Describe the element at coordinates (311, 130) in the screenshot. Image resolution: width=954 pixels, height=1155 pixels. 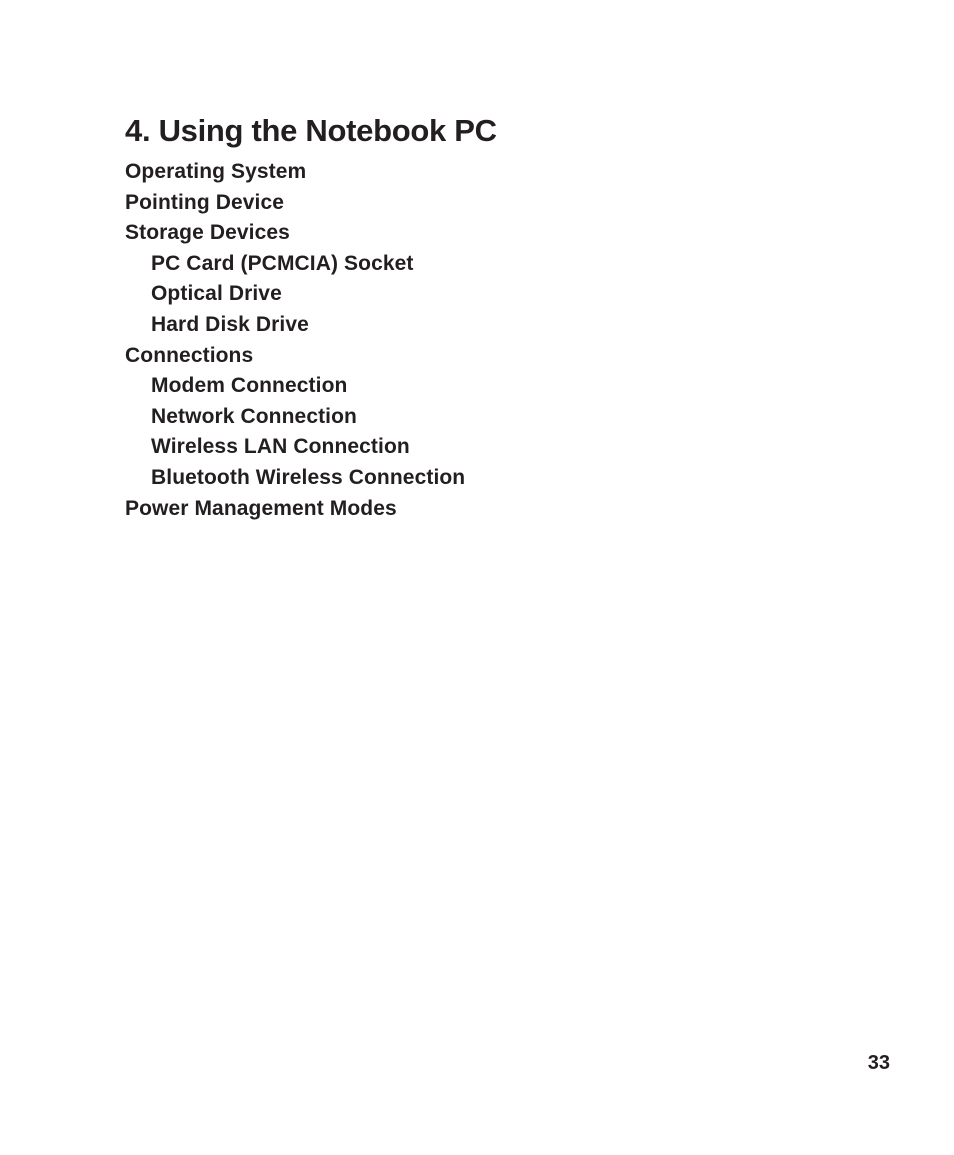
I see `chapter-title: 4. Using the Notebook PC` at that location.